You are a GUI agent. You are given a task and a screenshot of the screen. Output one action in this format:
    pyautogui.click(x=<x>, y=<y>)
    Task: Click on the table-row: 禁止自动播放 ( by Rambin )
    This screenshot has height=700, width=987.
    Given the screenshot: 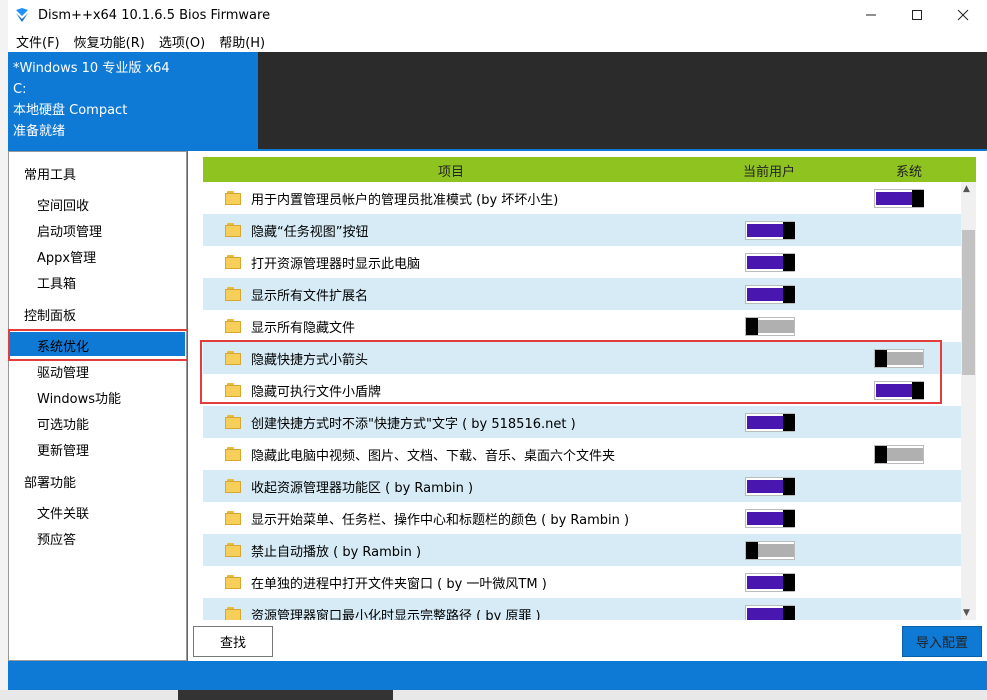 What is the action you would take?
    pyautogui.click(x=582, y=550)
    